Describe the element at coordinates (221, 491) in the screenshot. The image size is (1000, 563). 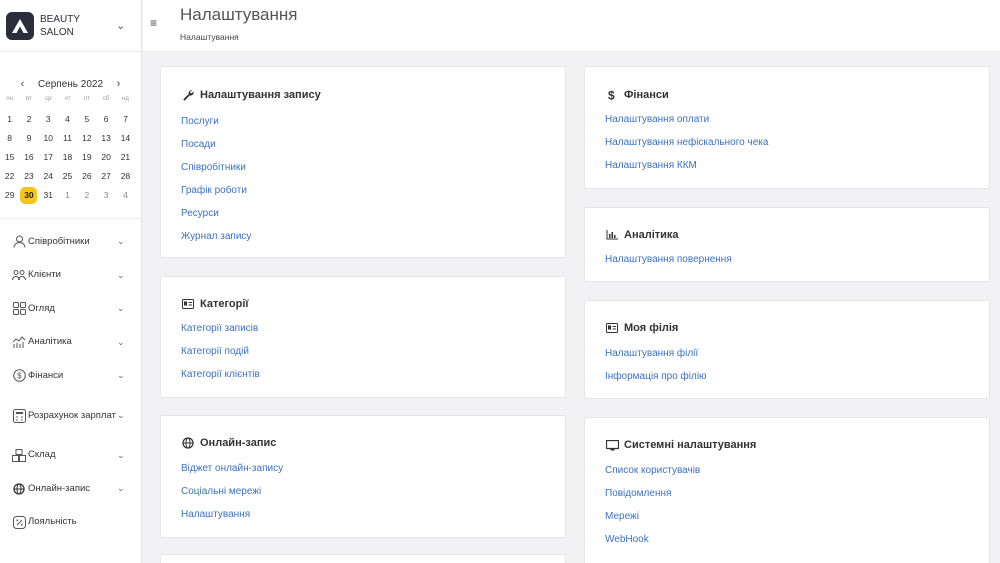
I see `settings-link: Соціальні мережі` at that location.